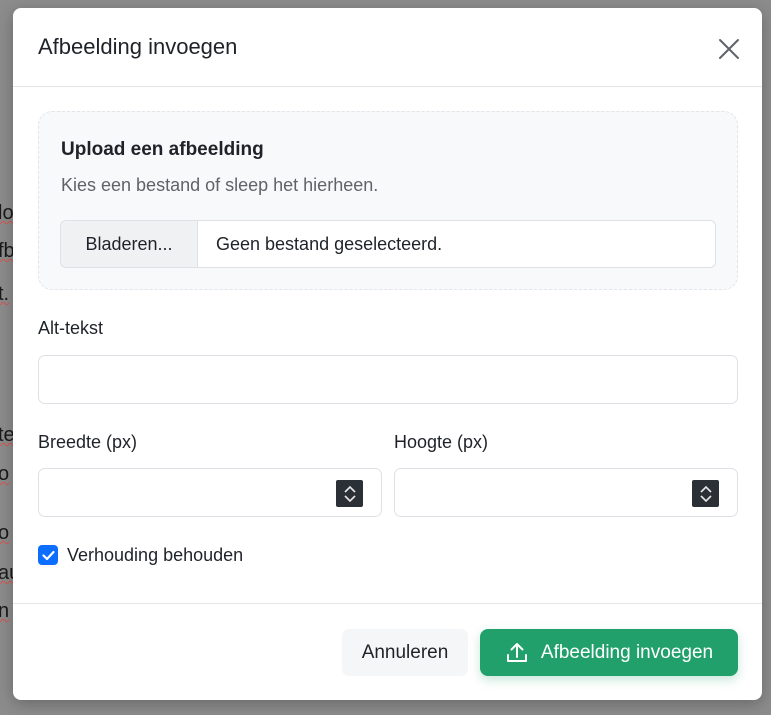 Image resolution: width=771 pixels, height=715 pixels. I want to click on keep-aspect-label: Verhouding behouden, so click(155, 555).